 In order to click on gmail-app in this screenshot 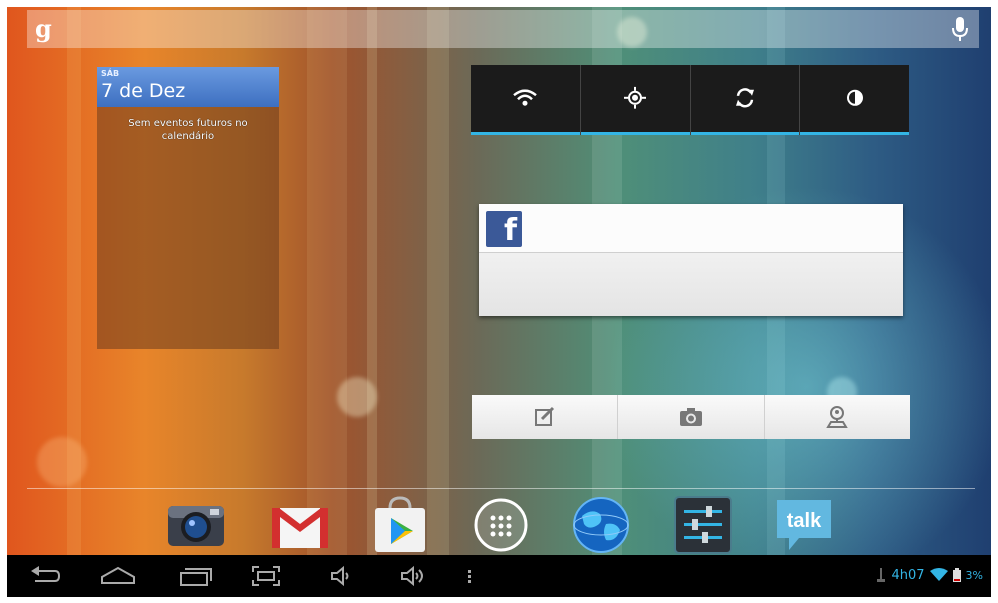, I will do `click(300, 525)`.